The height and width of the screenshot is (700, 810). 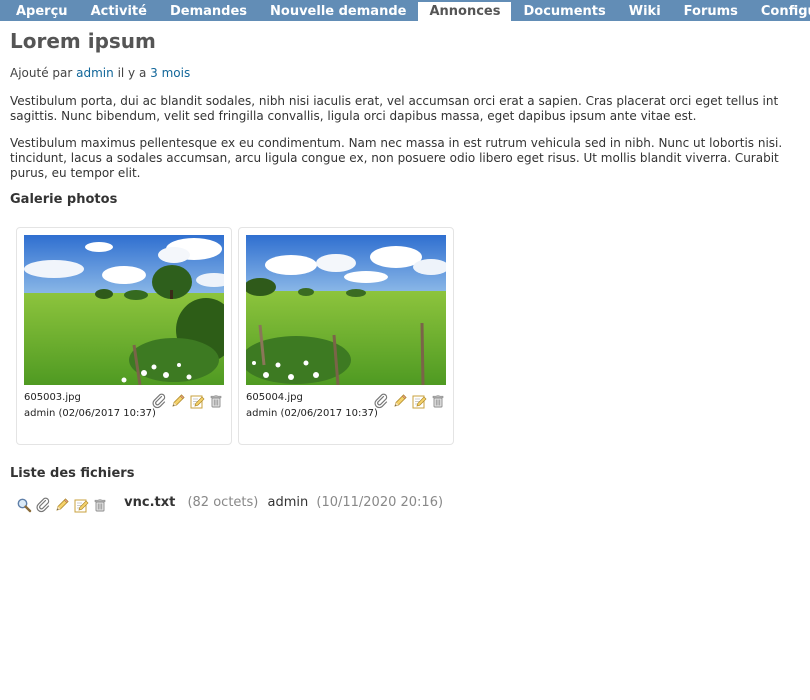 What do you see at coordinates (132, 73) in the screenshot?
I see `age-prefix: il y a` at bounding box center [132, 73].